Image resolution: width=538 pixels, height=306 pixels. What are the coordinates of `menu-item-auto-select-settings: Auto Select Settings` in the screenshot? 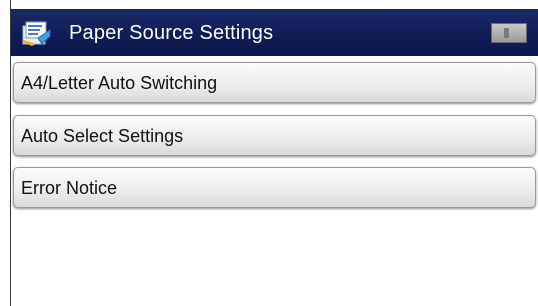 It's located at (274, 135).